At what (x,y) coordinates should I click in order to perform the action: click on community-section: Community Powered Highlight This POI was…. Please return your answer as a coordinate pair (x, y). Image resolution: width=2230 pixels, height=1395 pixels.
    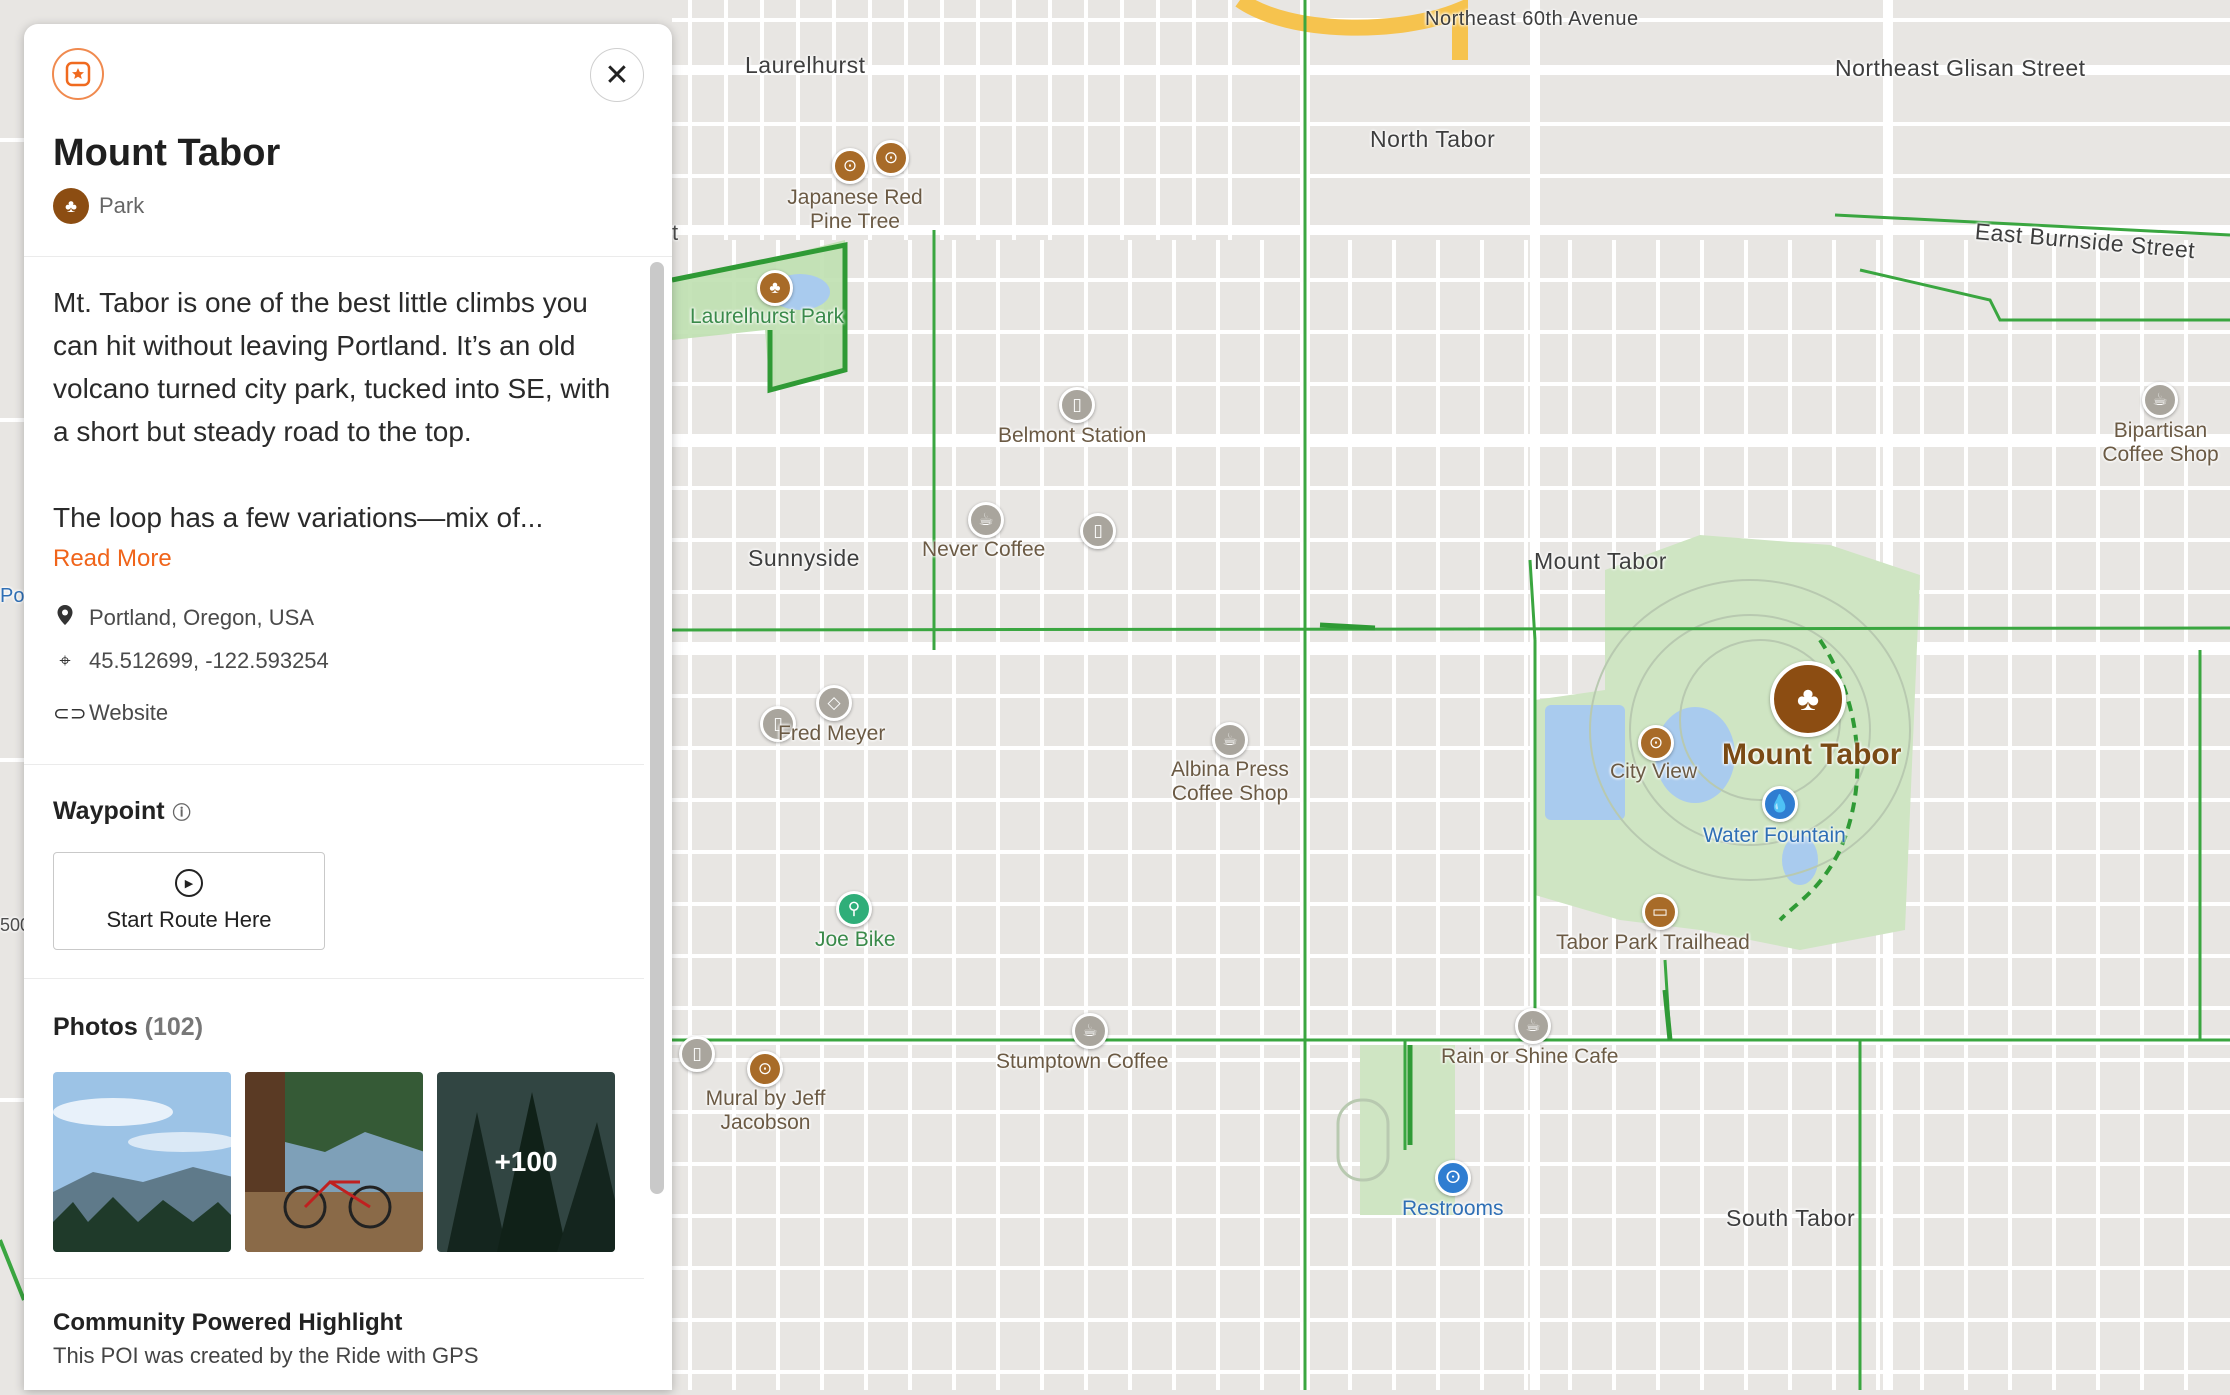
    Looking at the image, I should click on (334, 1323).